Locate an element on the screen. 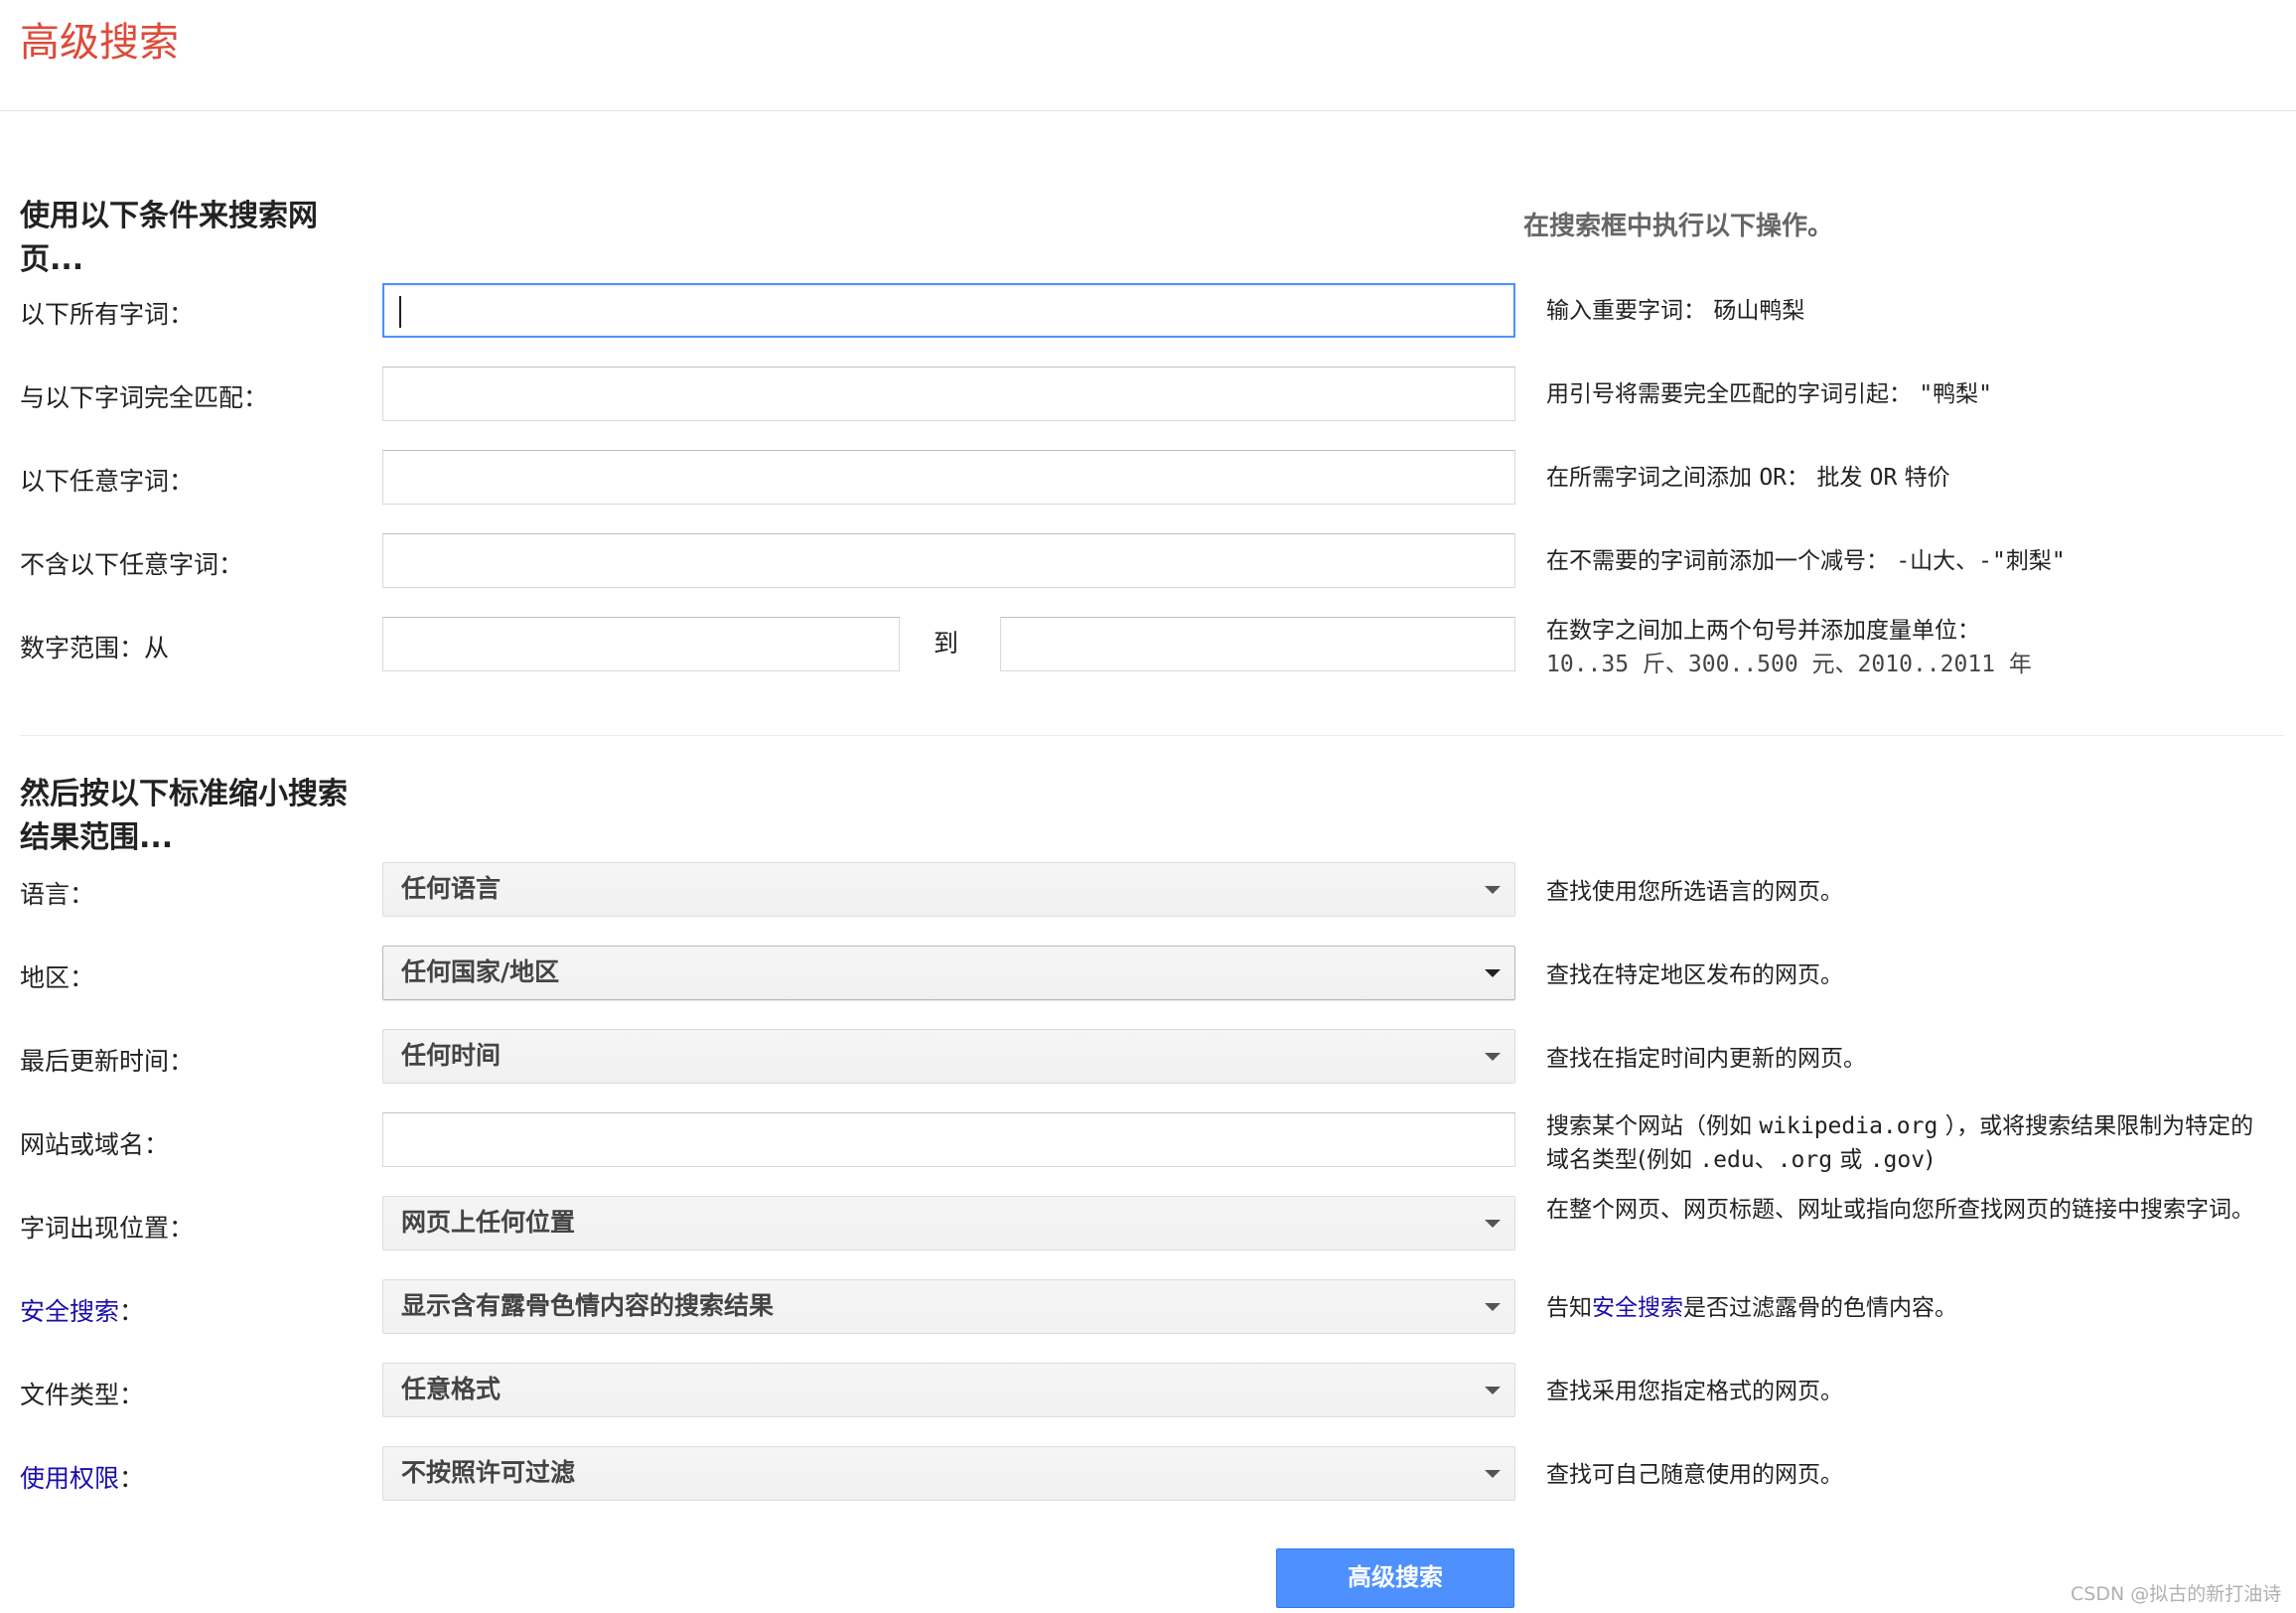 The image size is (2296, 1613). any-words-hint: 在所需字词之间添加 OR： 批发 OR 特价 is located at coordinates (1748, 478).